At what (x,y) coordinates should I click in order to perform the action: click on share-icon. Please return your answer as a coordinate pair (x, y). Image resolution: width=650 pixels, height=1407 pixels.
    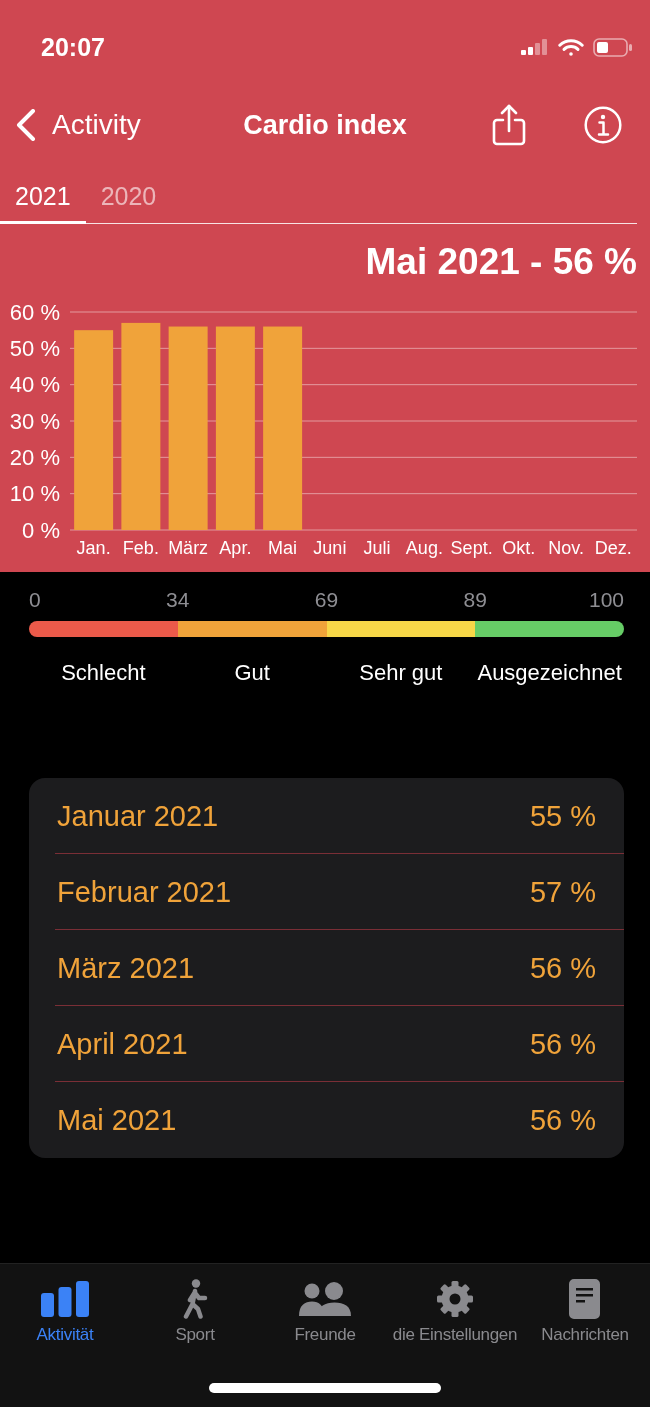
    Looking at the image, I should click on (509, 125).